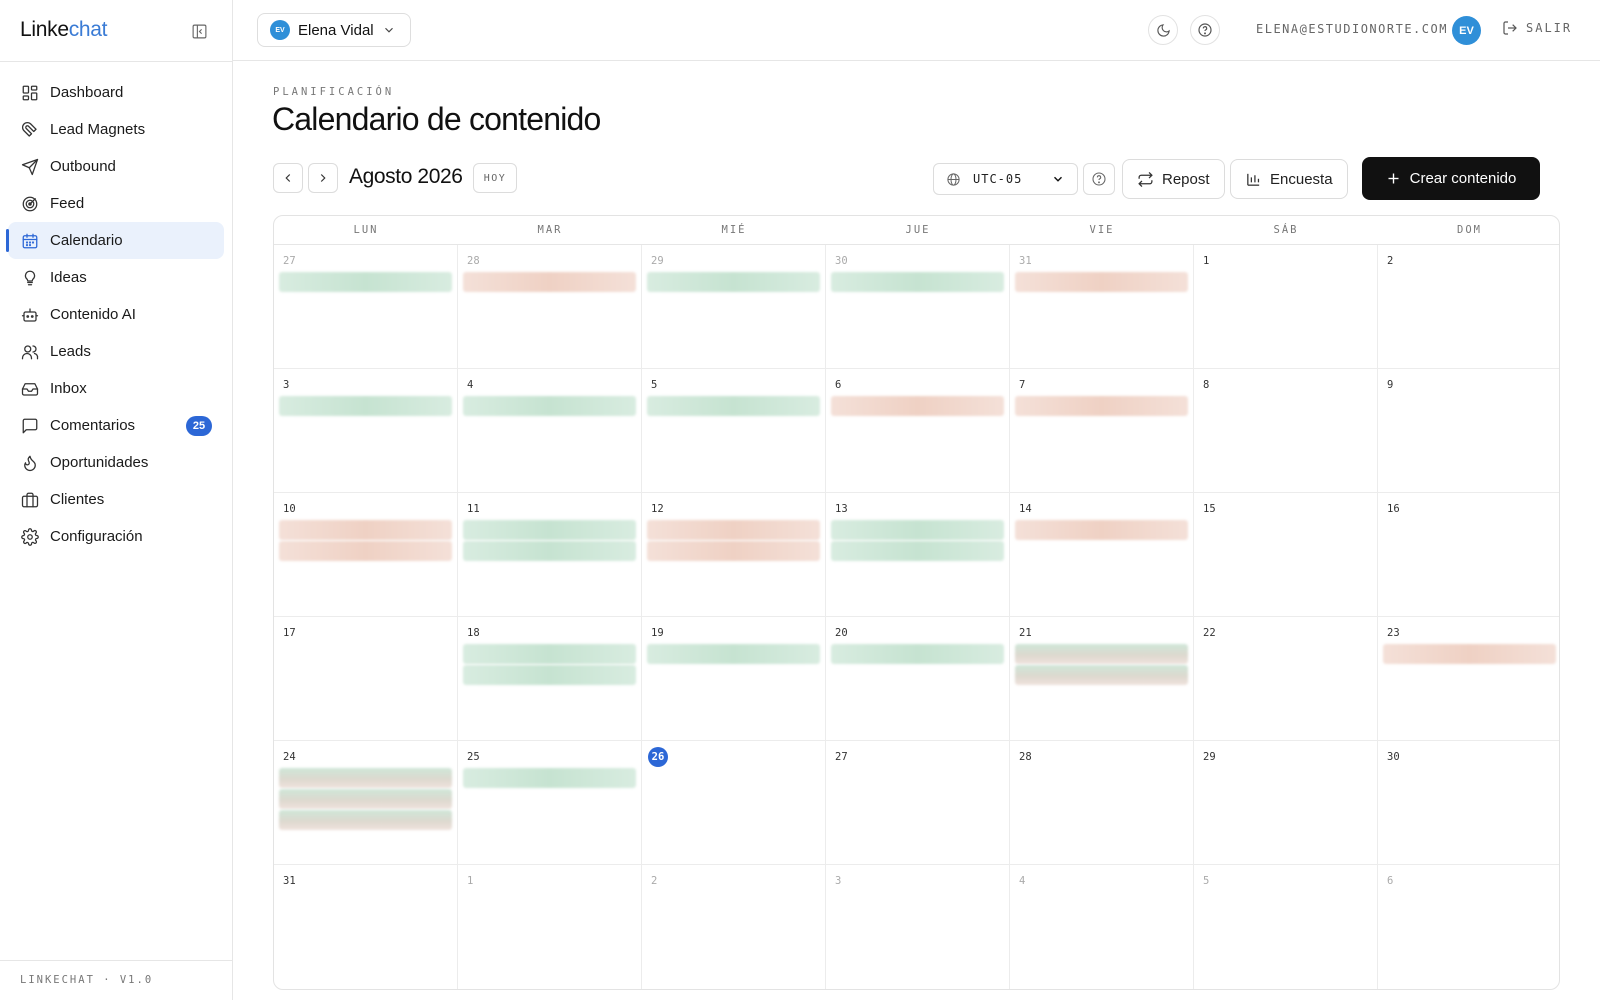 Image resolution: width=1600 pixels, height=1000 pixels. What do you see at coordinates (734, 679) in the screenshot?
I see `calendar-day-cell: 19` at bounding box center [734, 679].